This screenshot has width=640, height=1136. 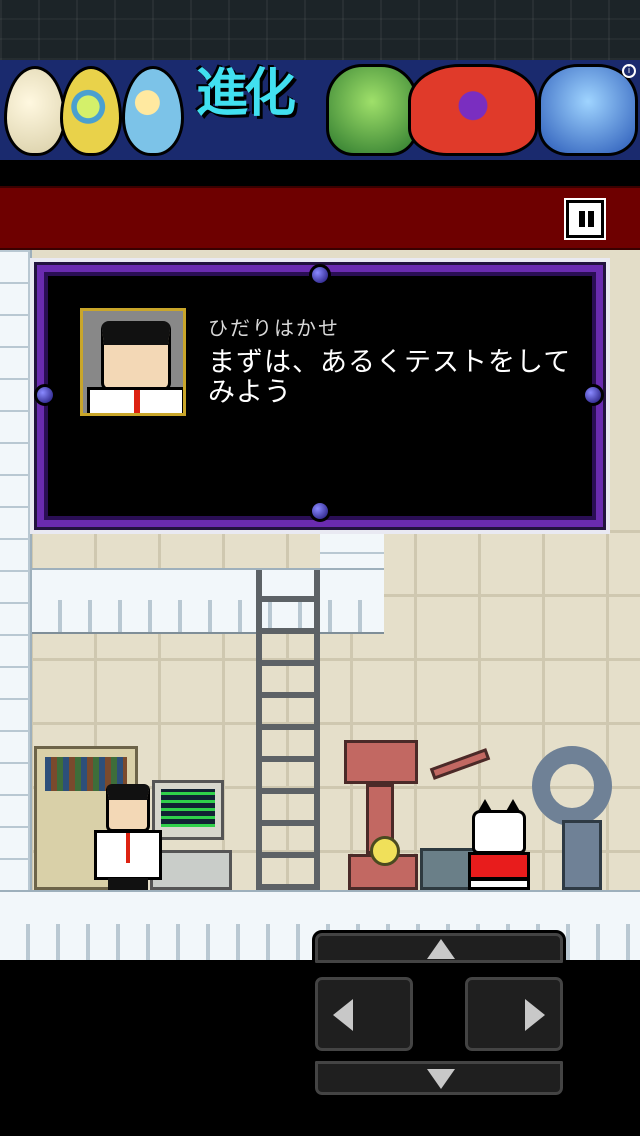 I want to click on dpad-left-button, so click(x=364, y=1014).